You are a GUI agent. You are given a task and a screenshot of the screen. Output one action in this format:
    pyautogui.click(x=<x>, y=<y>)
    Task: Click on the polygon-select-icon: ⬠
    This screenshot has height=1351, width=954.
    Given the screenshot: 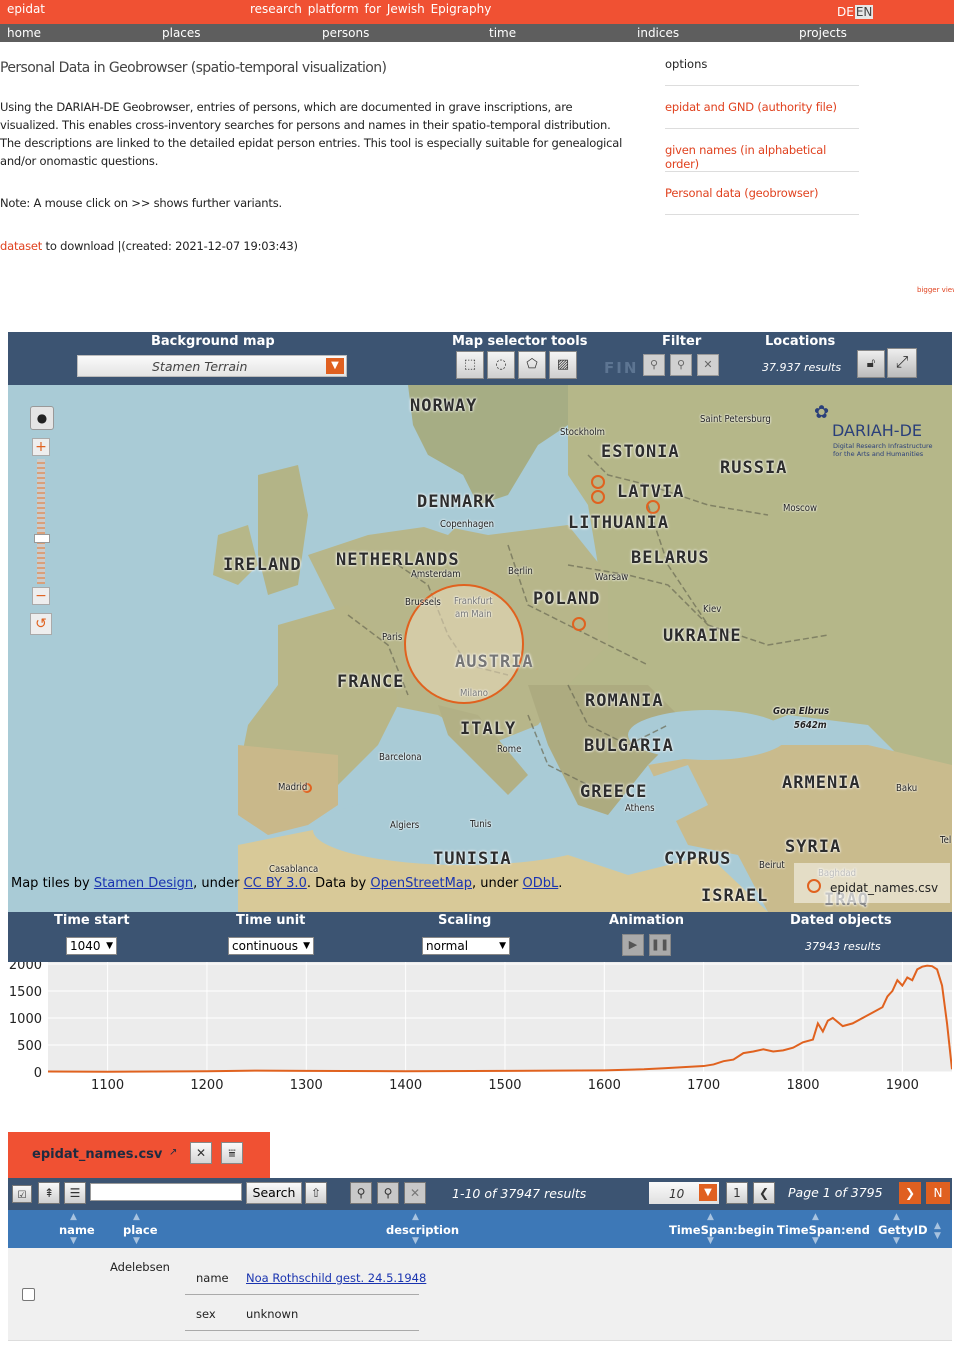 What is the action you would take?
    pyautogui.click(x=532, y=365)
    